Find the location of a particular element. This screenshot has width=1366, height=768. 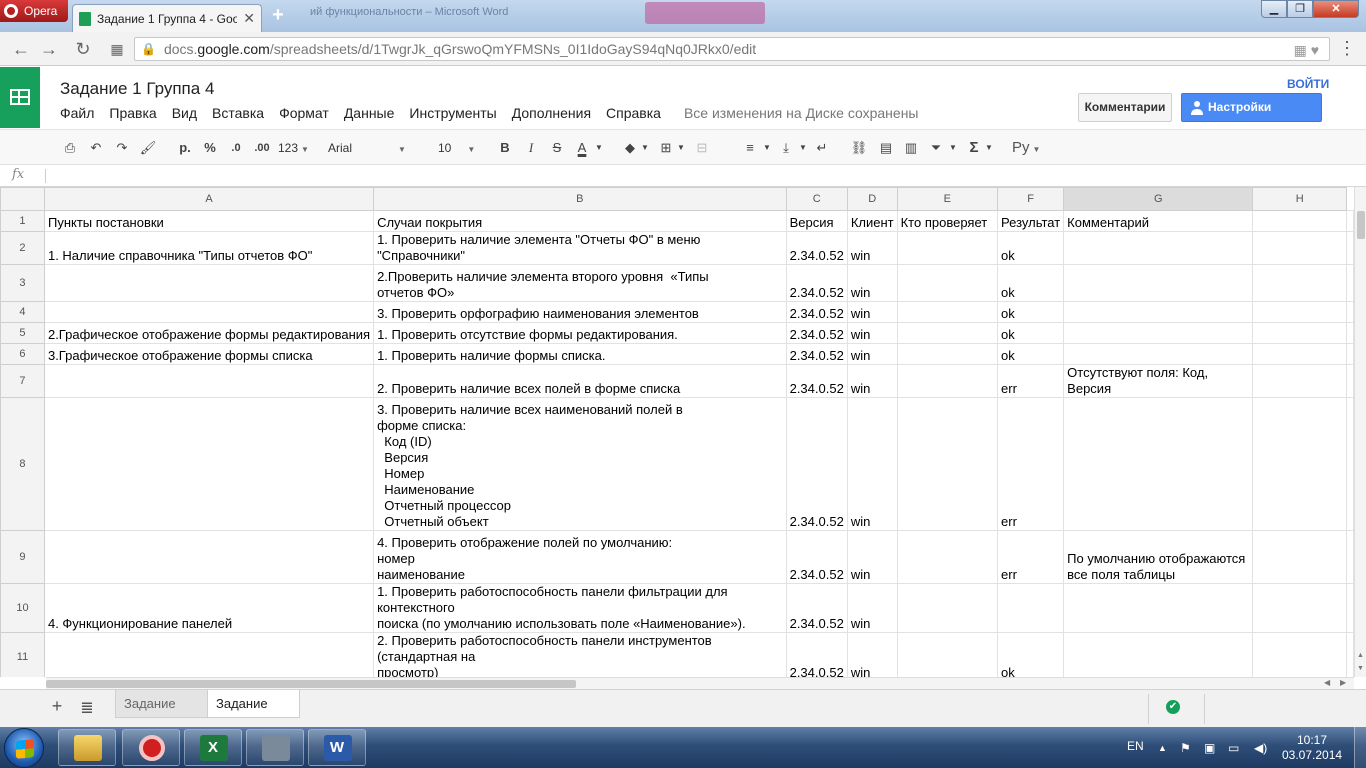

cell-c7: 2.34.0.52 is located at coordinates (816, 381).